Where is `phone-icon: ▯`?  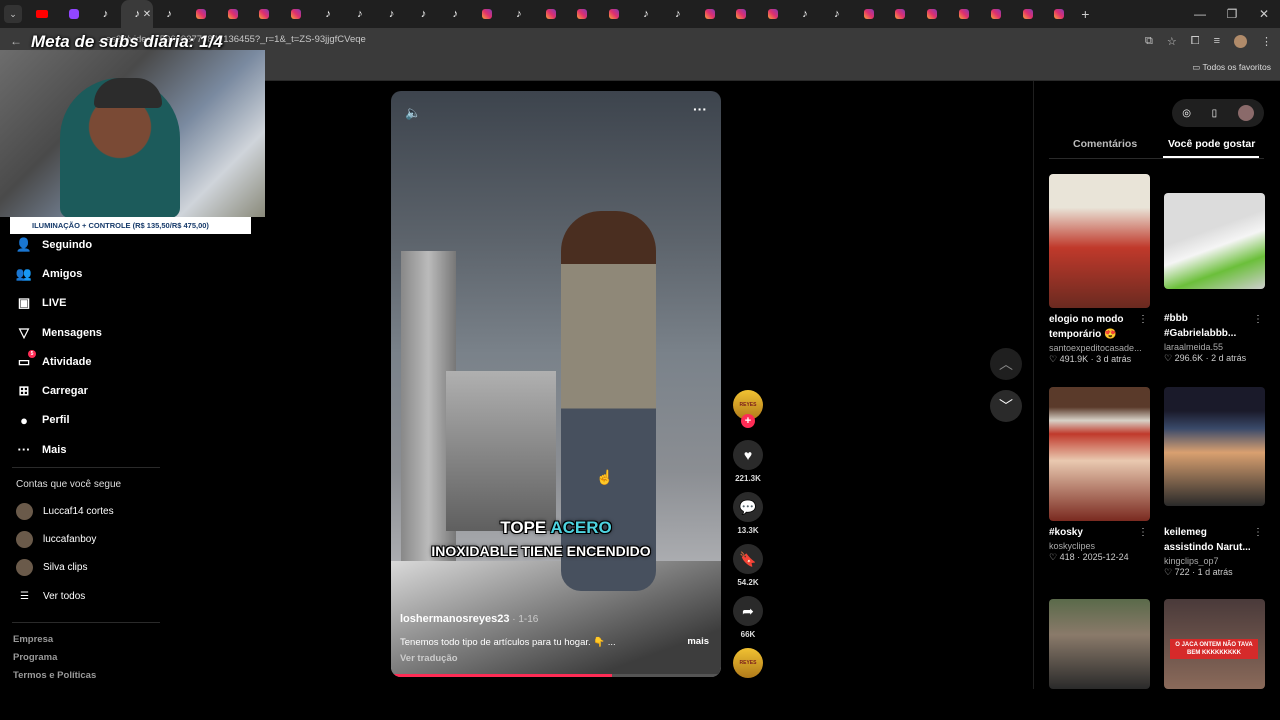 phone-icon: ▯ is located at coordinates (1215, 113).